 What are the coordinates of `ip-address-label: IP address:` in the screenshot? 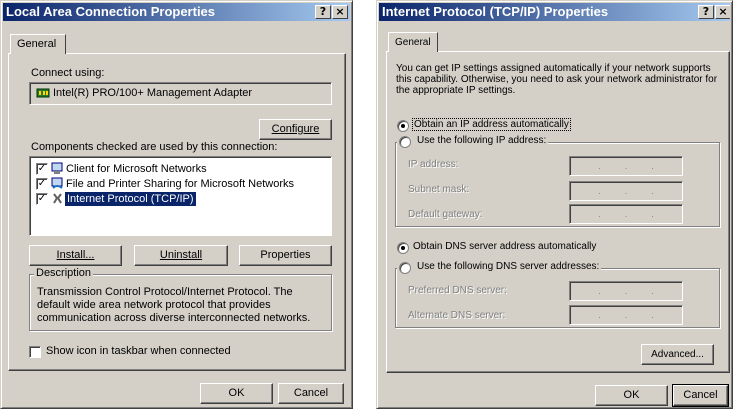 It's located at (433, 164).